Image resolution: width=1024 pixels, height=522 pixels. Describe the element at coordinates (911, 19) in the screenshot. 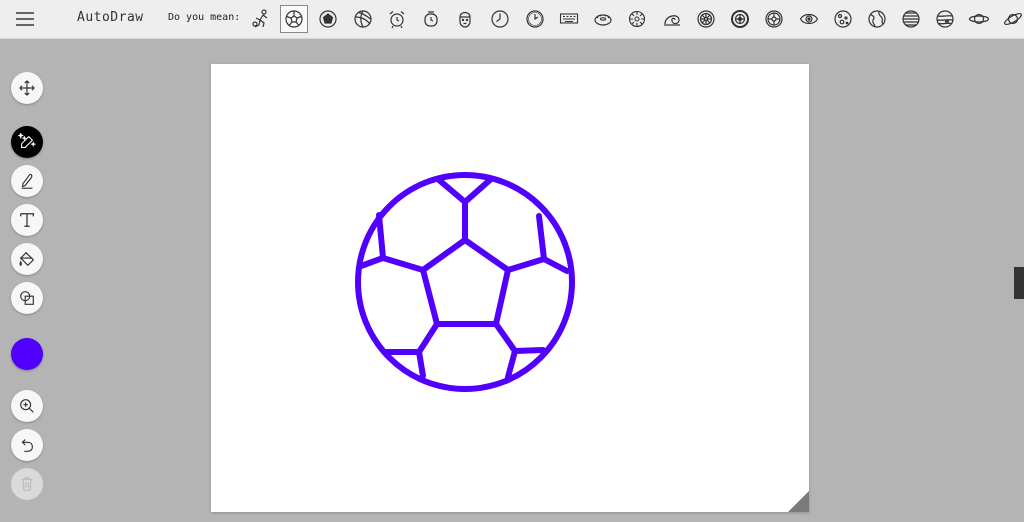

I see `striped-planet-icon` at that location.